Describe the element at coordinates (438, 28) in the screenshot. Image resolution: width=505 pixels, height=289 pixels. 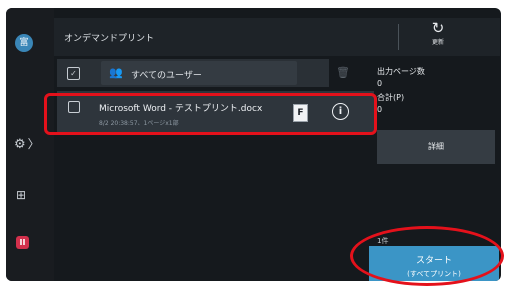
I see `refresh-icon: ↻` at that location.